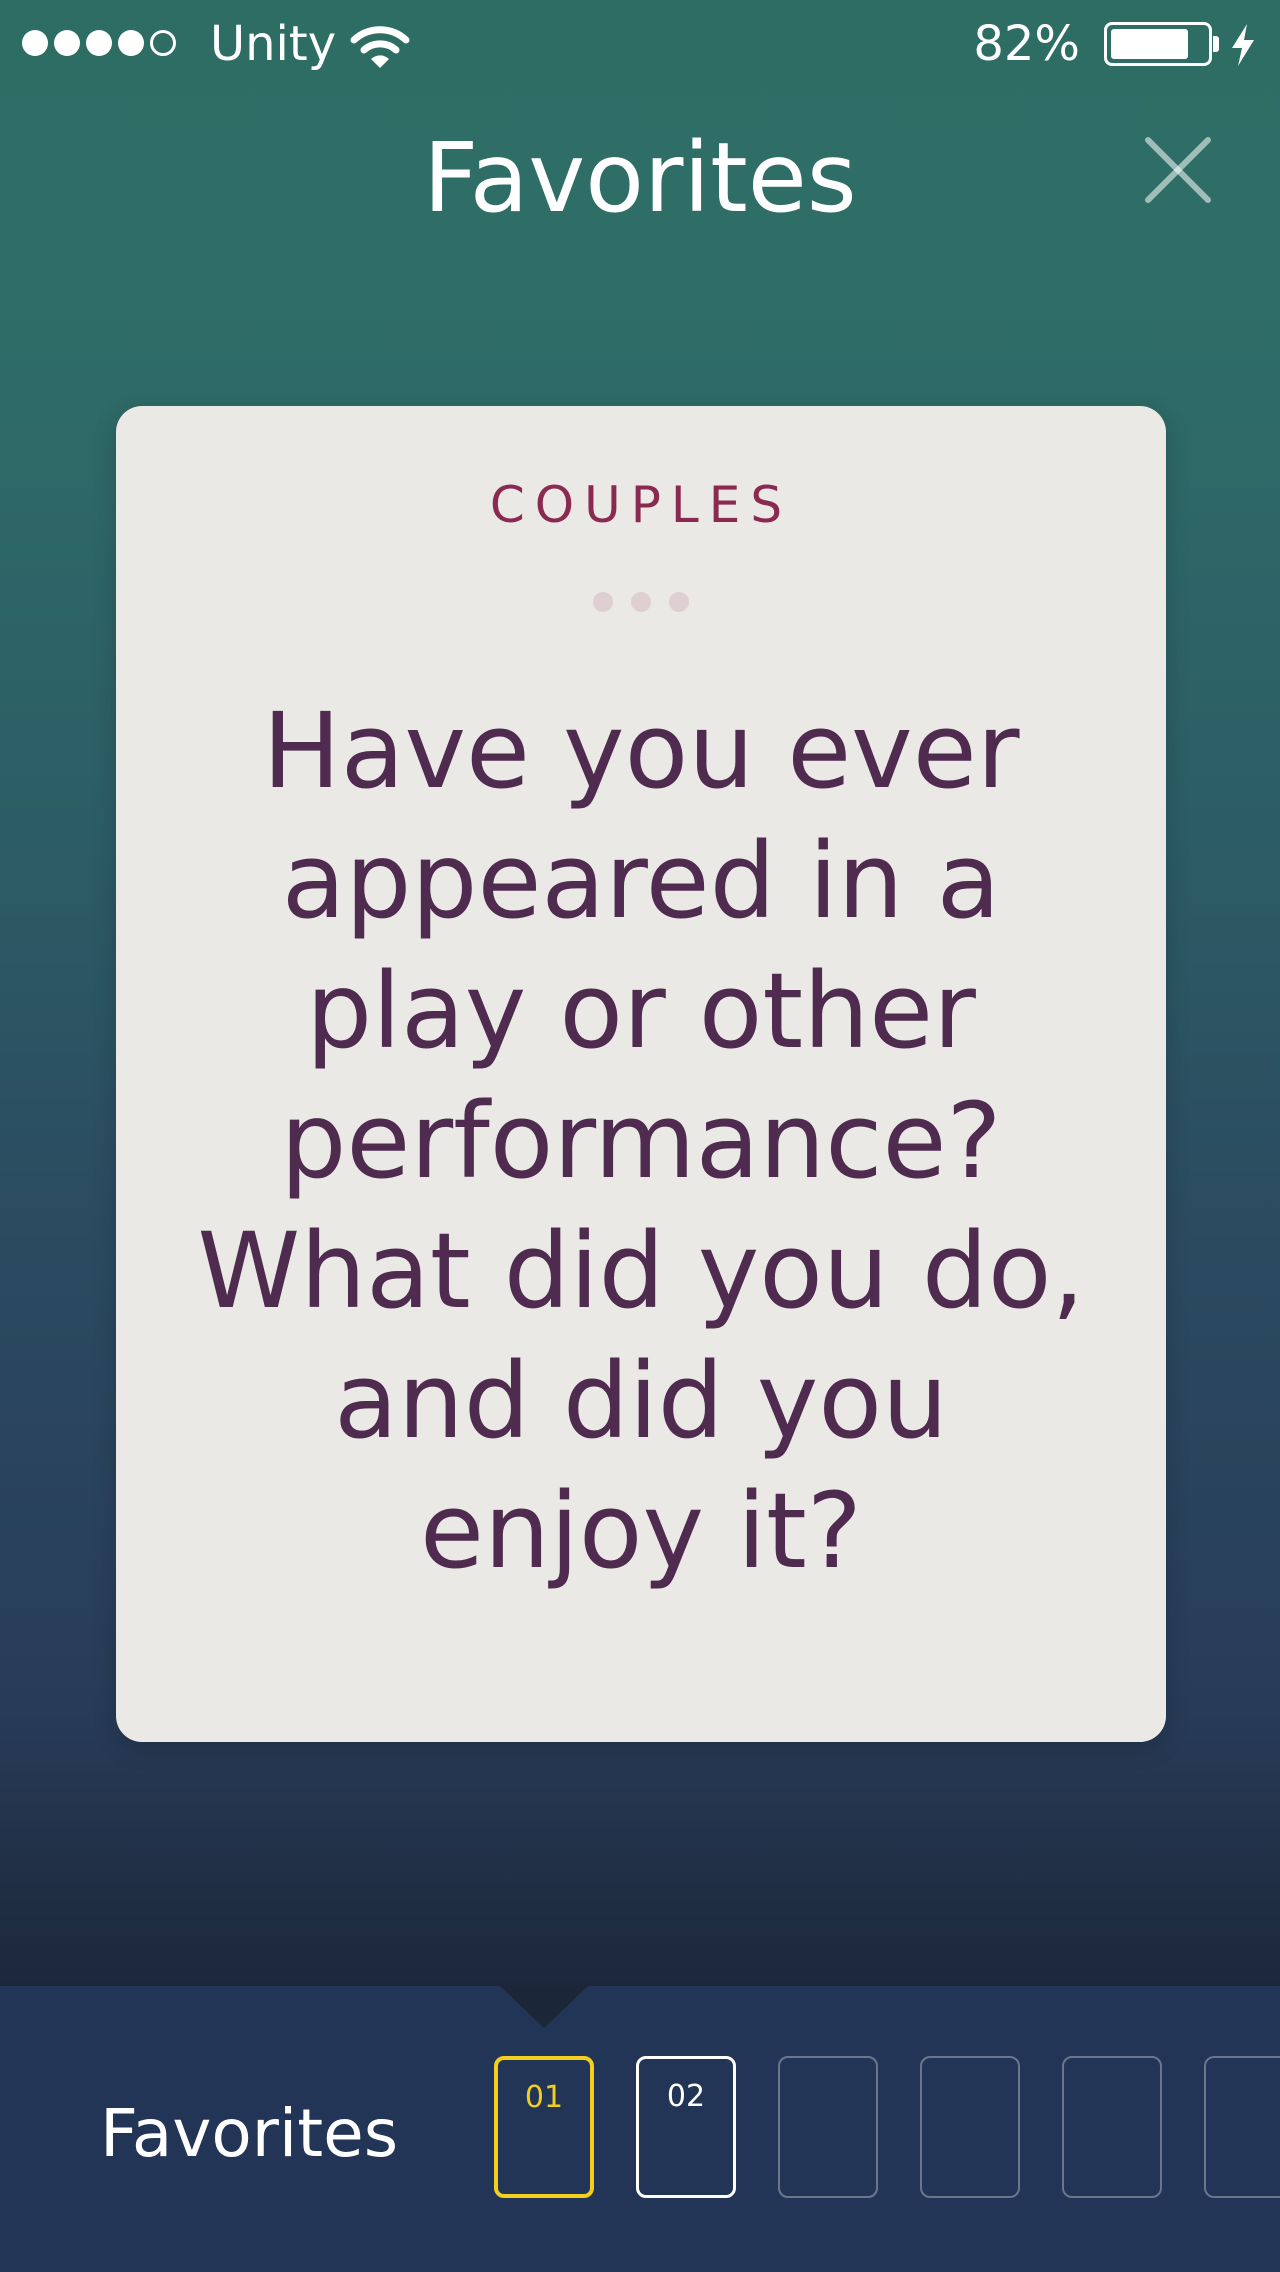 The width and height of the screenshot is (1280, 2272). Describe the element at coordinates (640, 46) in the screenshot. I see `status-bar: Unity 82%` at that location.